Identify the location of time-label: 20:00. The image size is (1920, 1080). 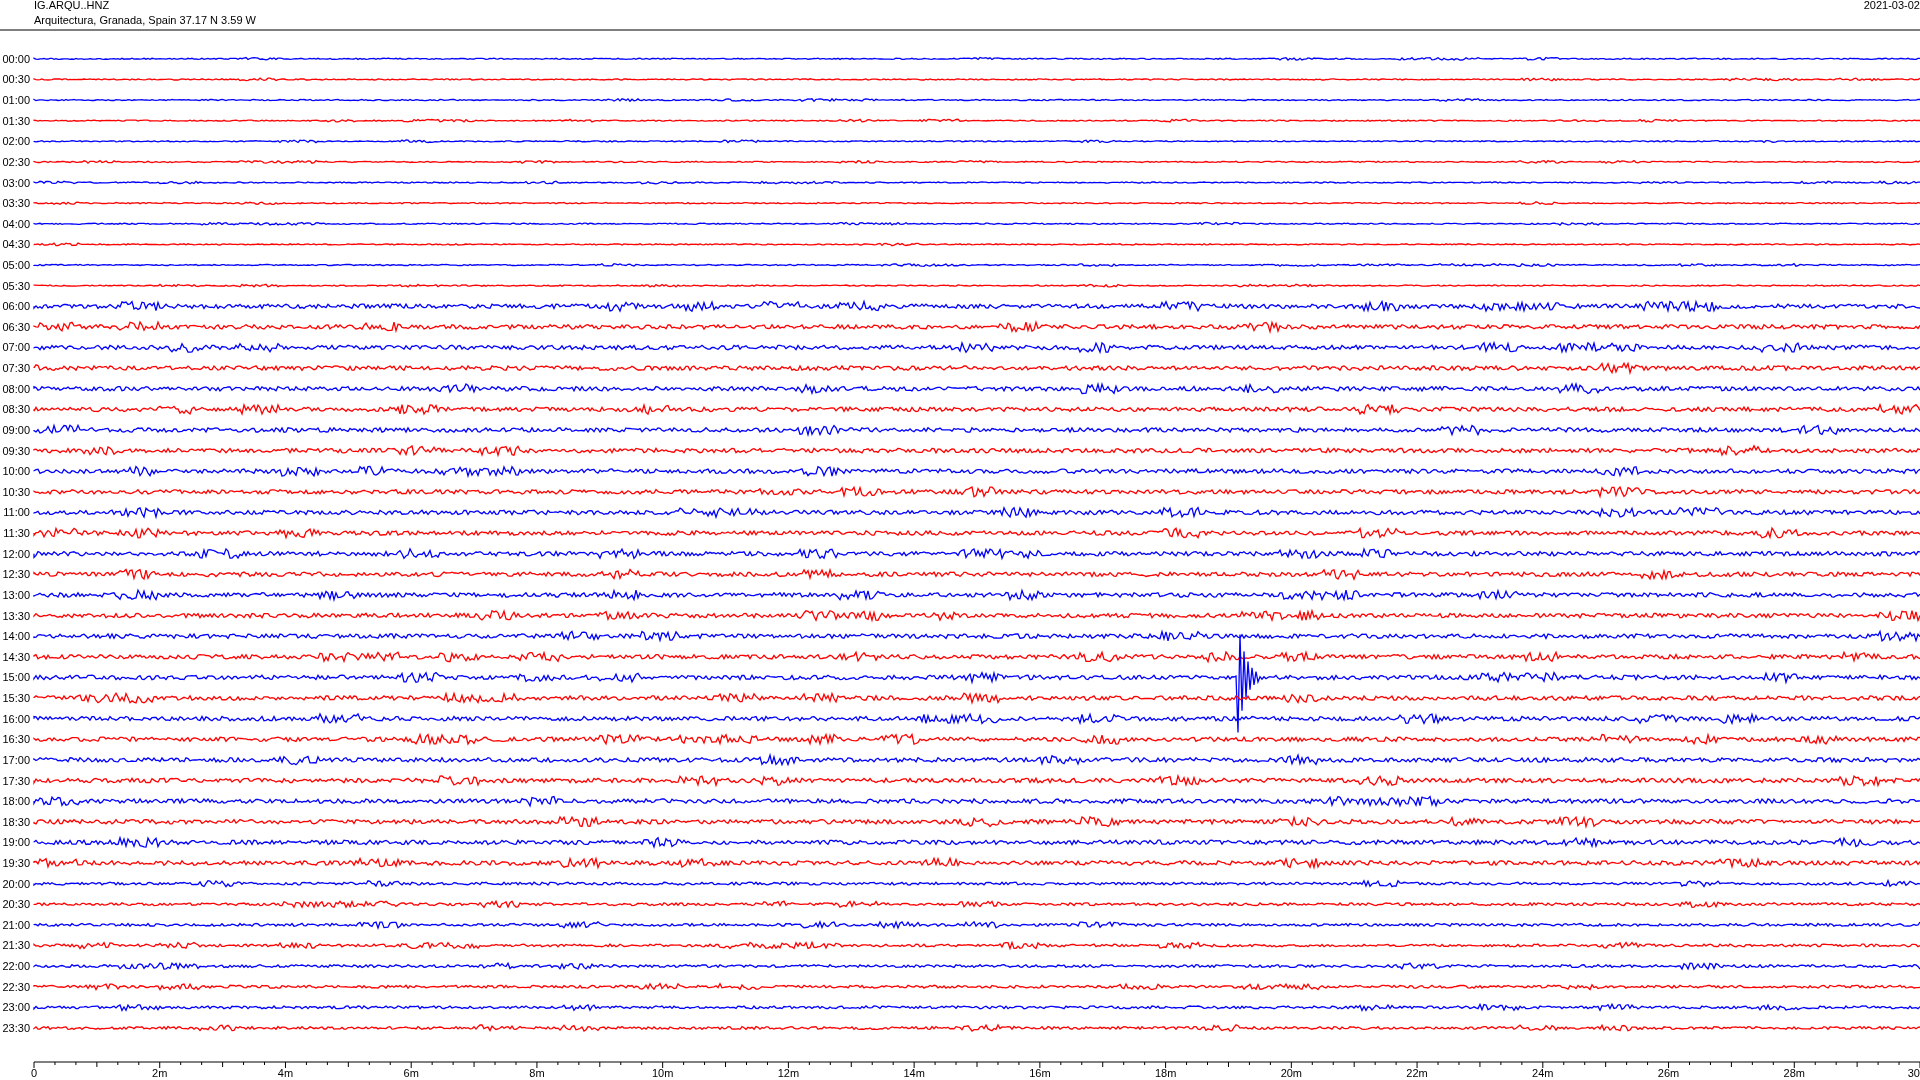
(16, 883).